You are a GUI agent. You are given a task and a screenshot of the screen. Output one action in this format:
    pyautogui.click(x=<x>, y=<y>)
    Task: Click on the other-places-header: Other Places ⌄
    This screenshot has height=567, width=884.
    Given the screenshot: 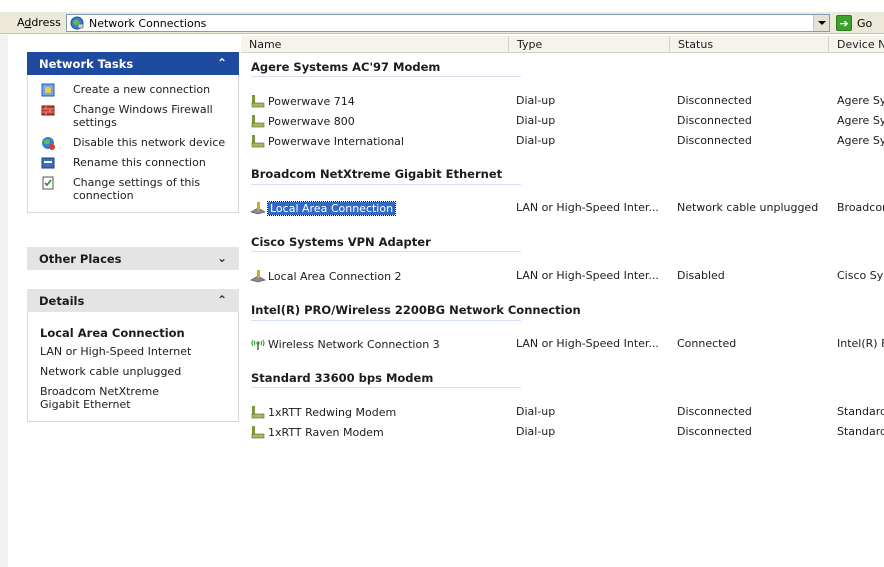 What is the action you would take?
    pyautogui.click(x=133, y=258)
    